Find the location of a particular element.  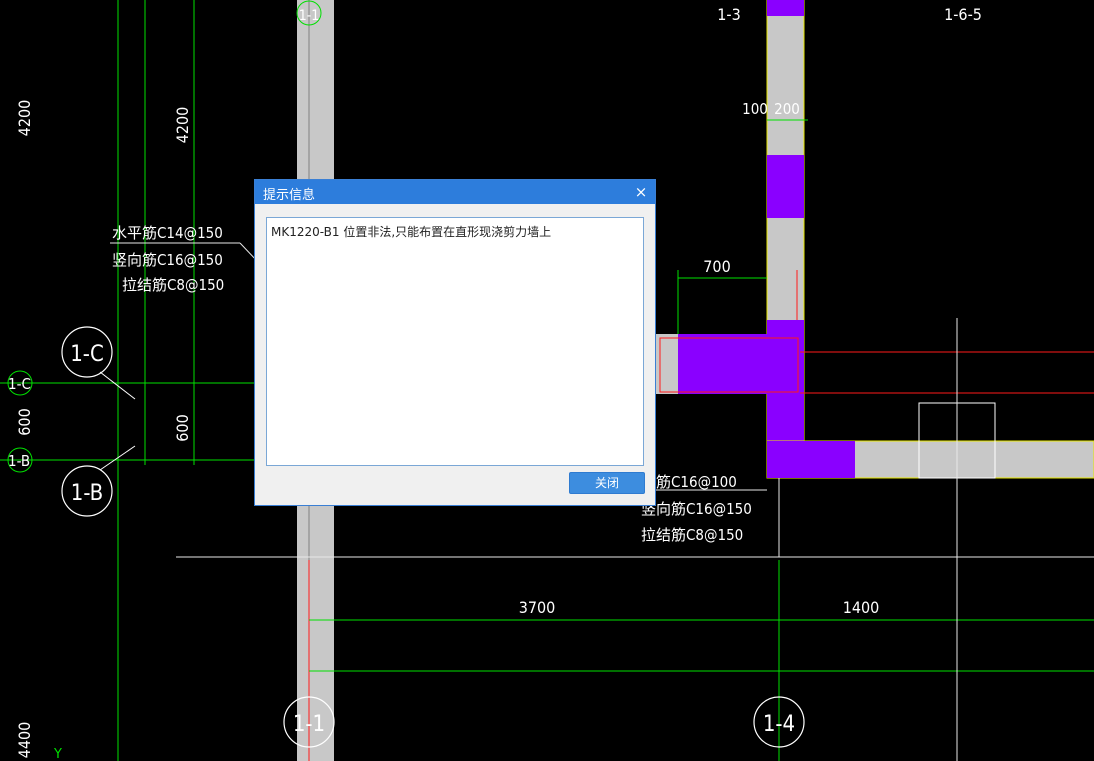

dim-right-700: 700 is located at coordinates (716, 266).